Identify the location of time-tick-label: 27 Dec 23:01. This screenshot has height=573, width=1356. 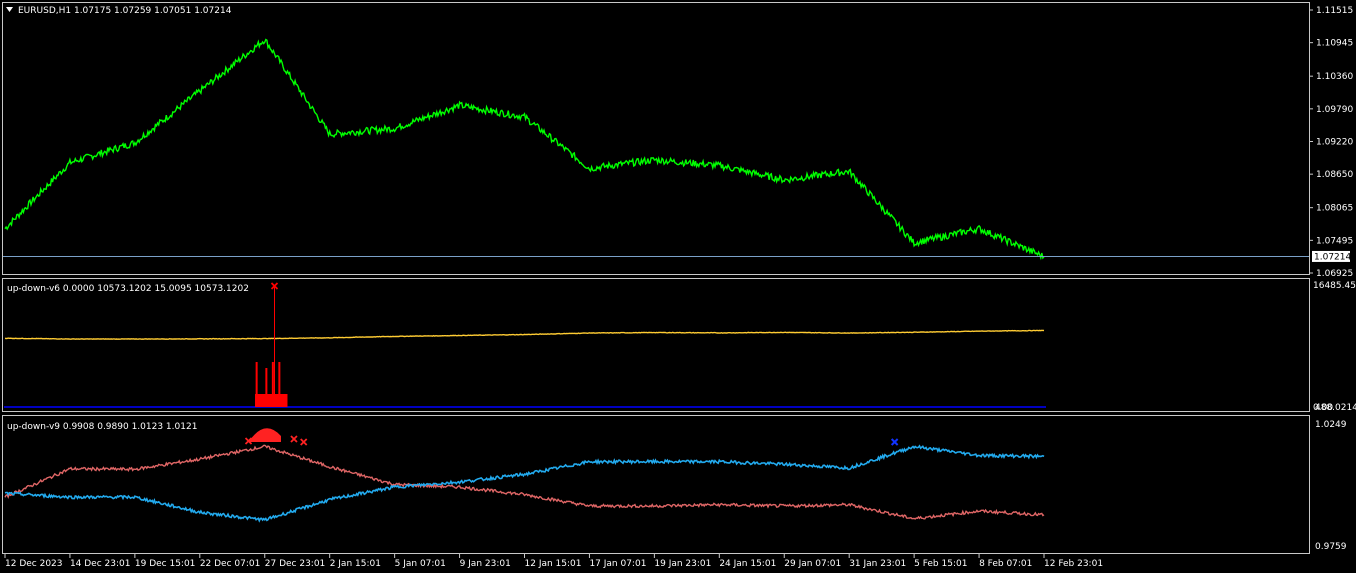
(295, 564).